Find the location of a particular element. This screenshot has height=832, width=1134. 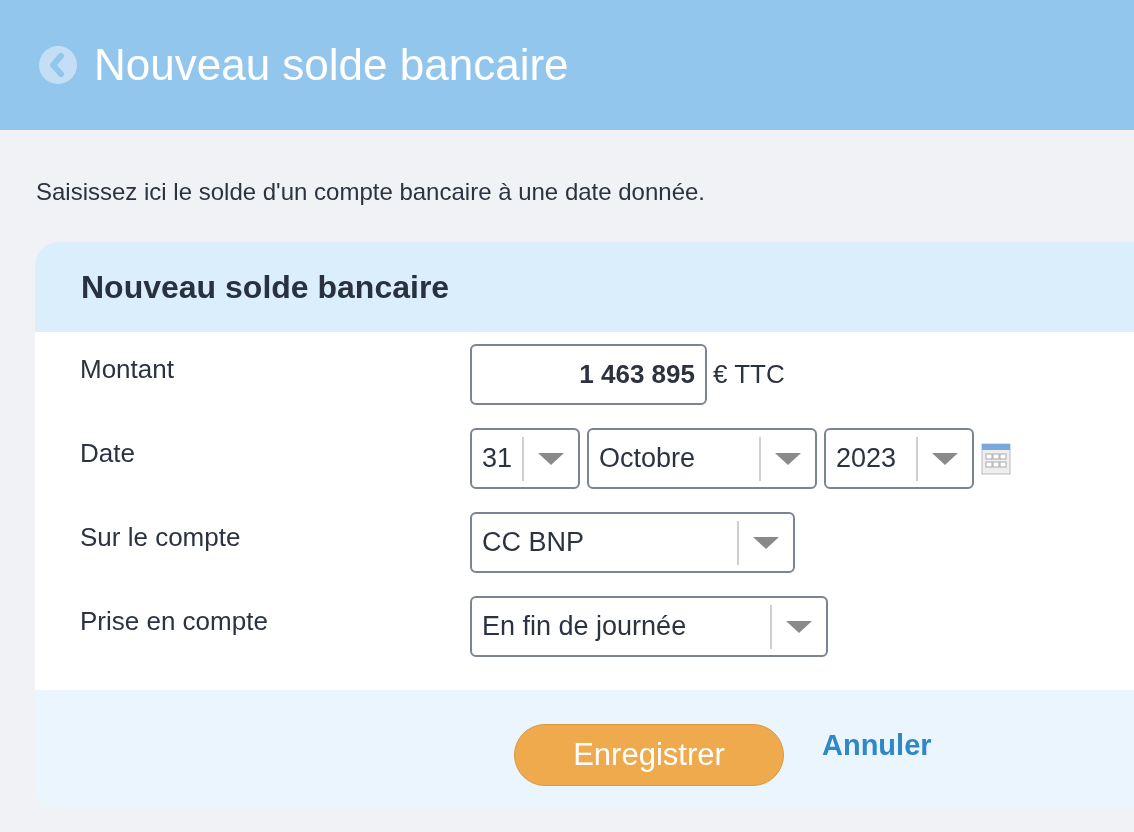

field-label: Montant is located at coordinates (127, 369).